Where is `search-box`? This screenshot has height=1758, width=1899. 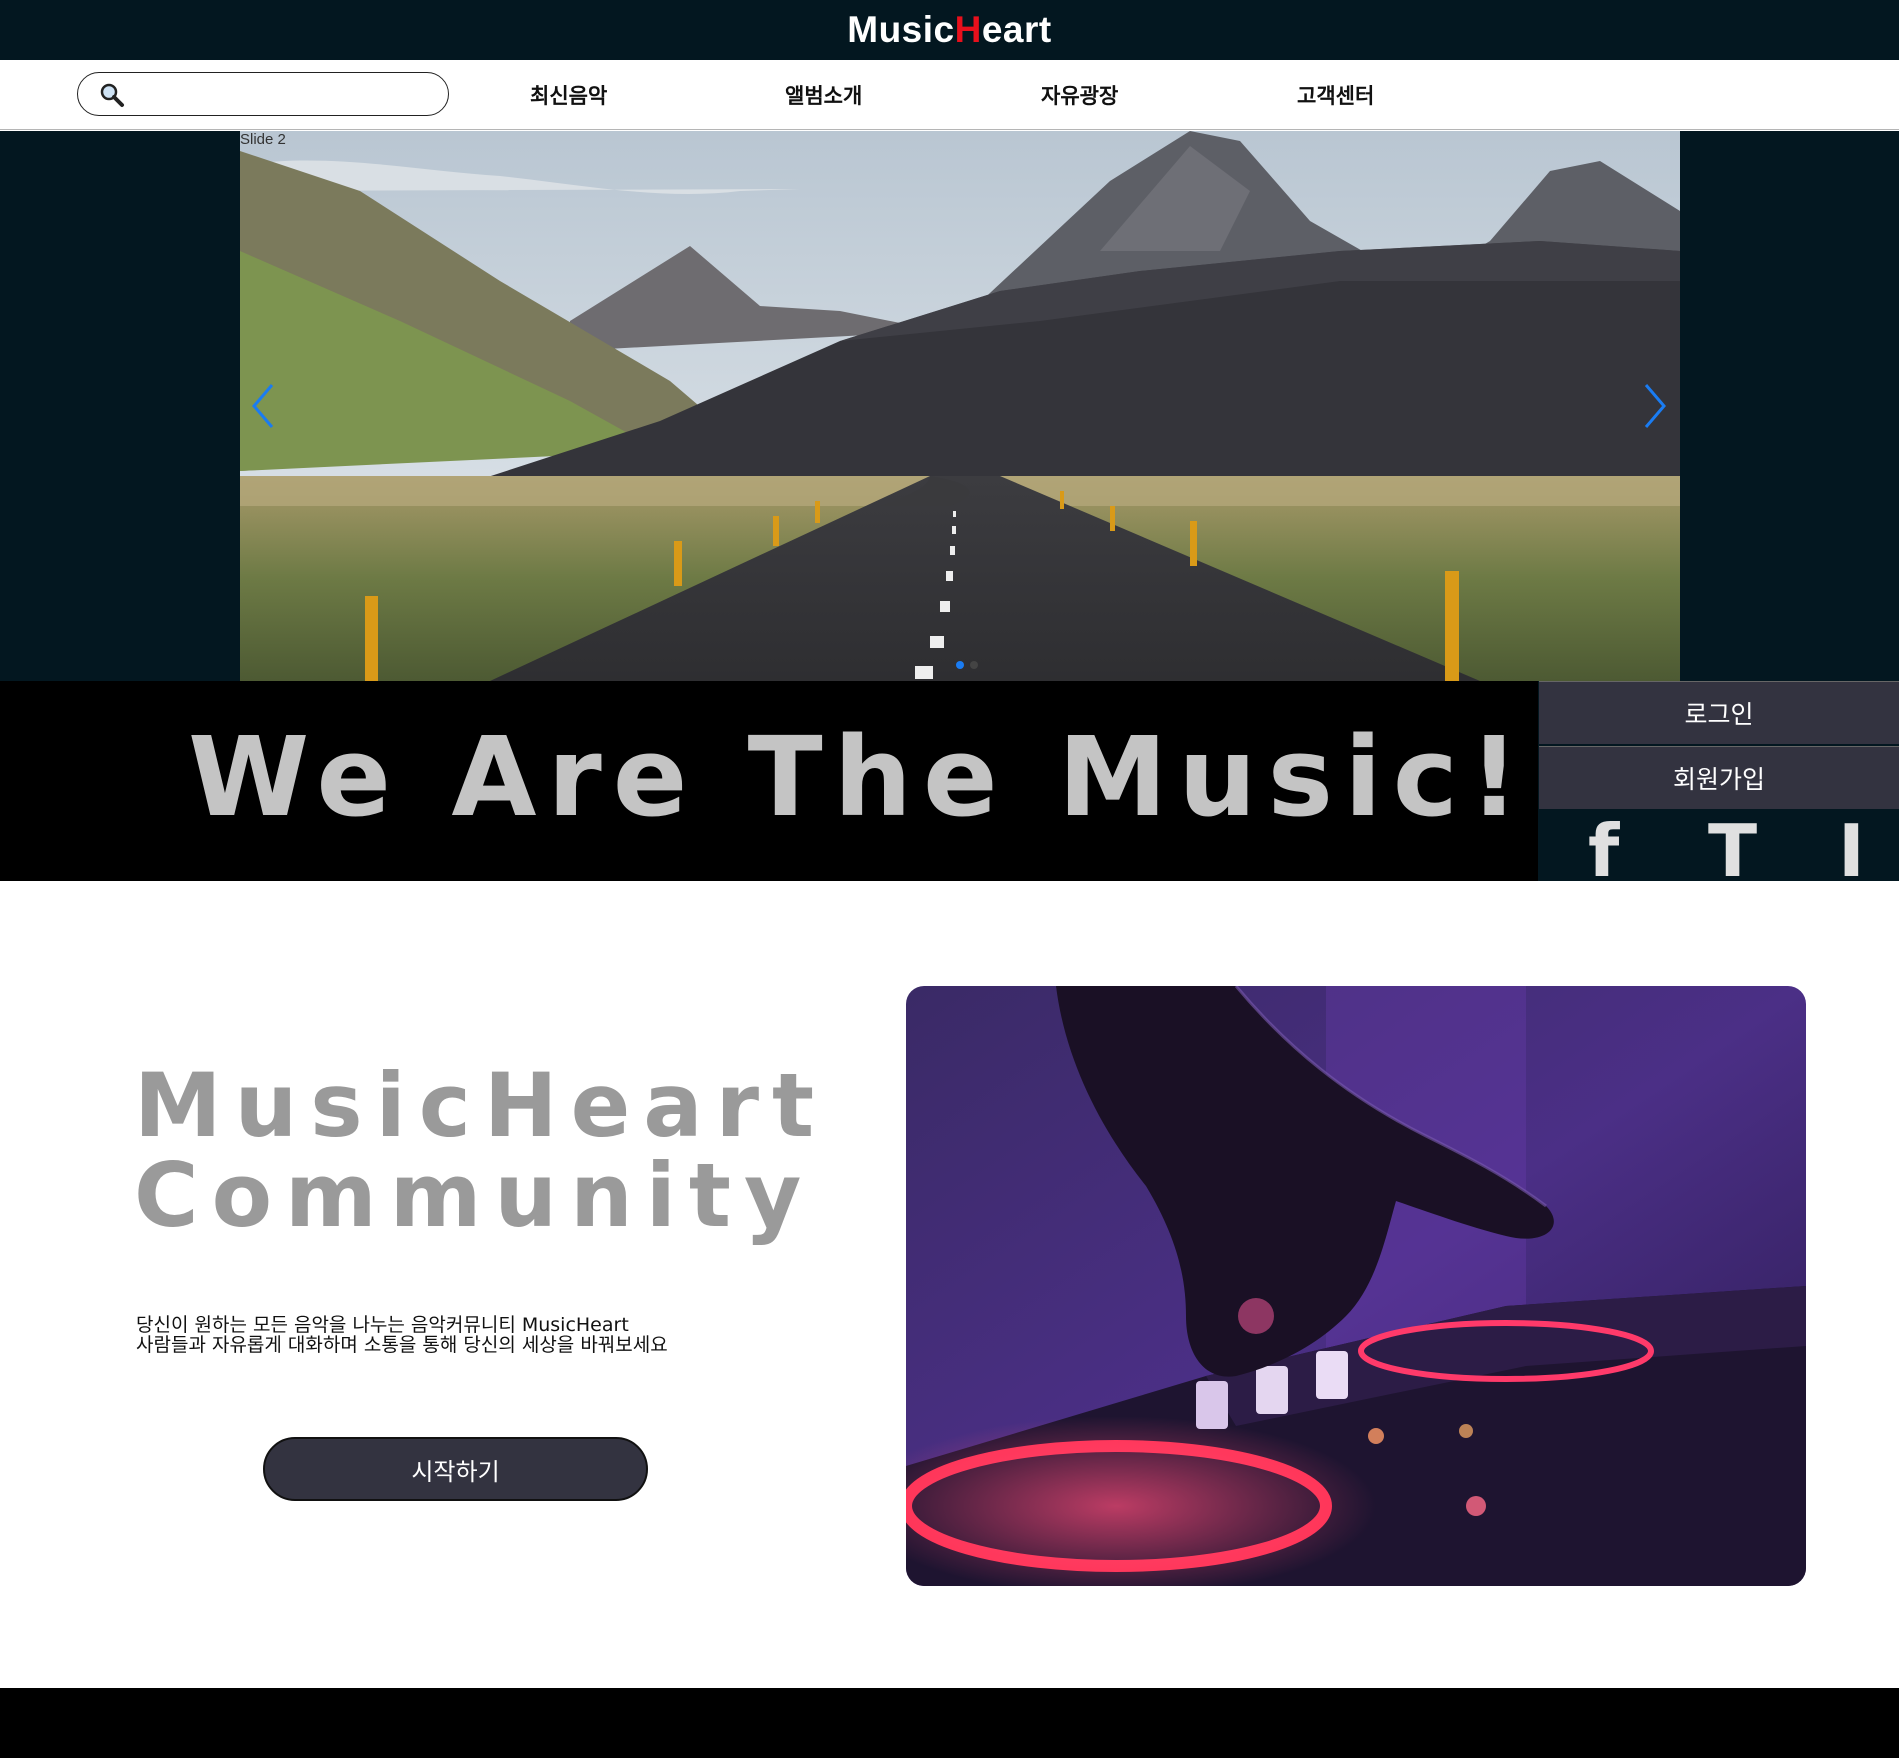
search-box is located at coordinates (263, 94).